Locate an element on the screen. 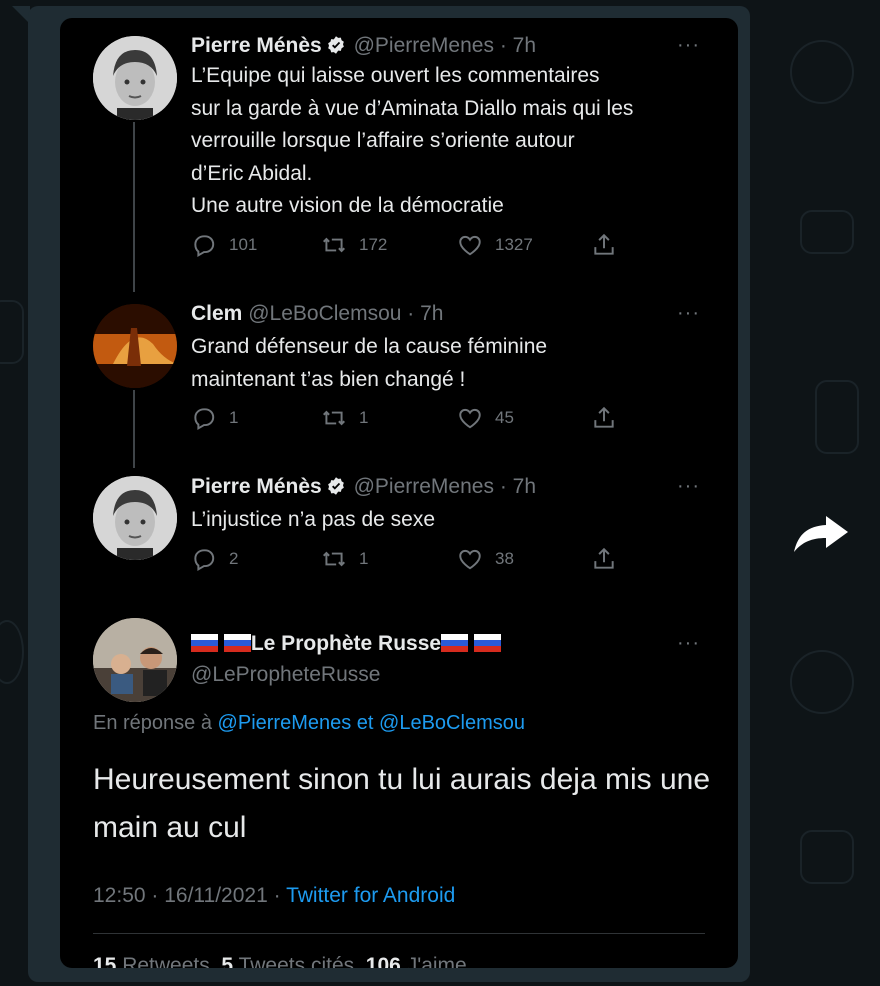  forward-button is located at coordinates (822, 534).